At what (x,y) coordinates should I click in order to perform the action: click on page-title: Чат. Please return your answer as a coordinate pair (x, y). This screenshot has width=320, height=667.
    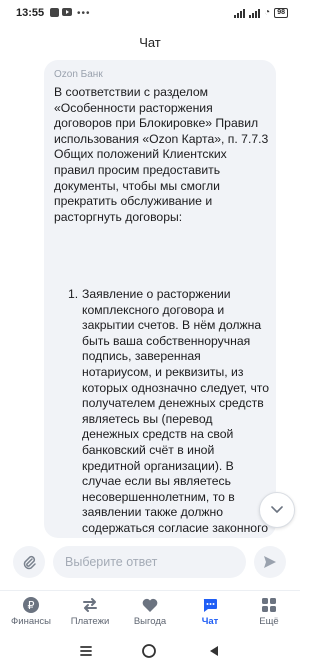
    Looking at the image, I should click on (150, 42).